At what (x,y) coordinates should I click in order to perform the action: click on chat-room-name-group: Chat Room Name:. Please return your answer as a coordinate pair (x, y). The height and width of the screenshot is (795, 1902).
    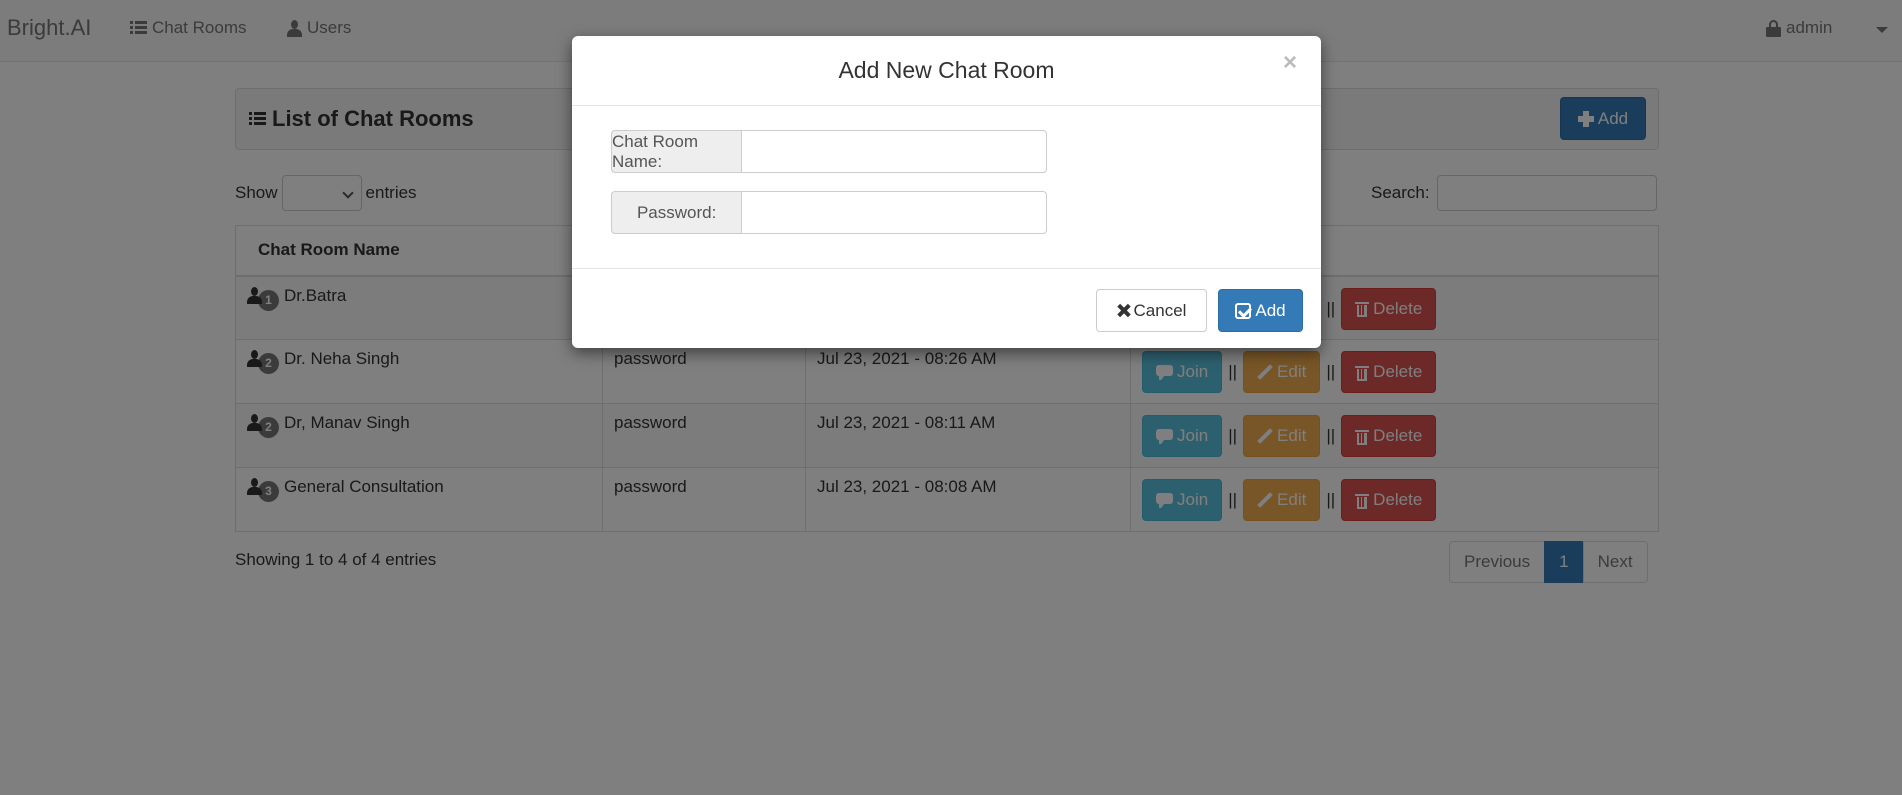
    Looking at the image, I should click on (829, 151).